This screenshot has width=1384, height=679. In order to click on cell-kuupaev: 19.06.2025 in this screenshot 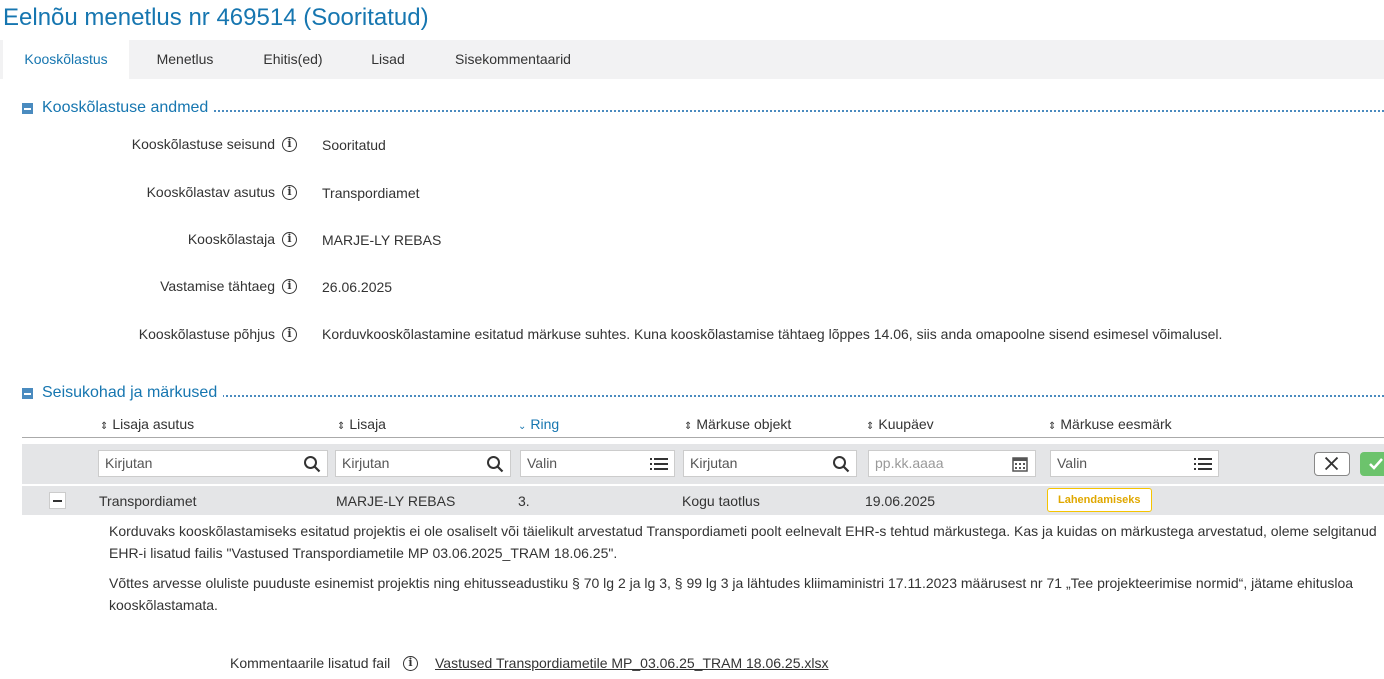, I will do `click(900, 501)`.